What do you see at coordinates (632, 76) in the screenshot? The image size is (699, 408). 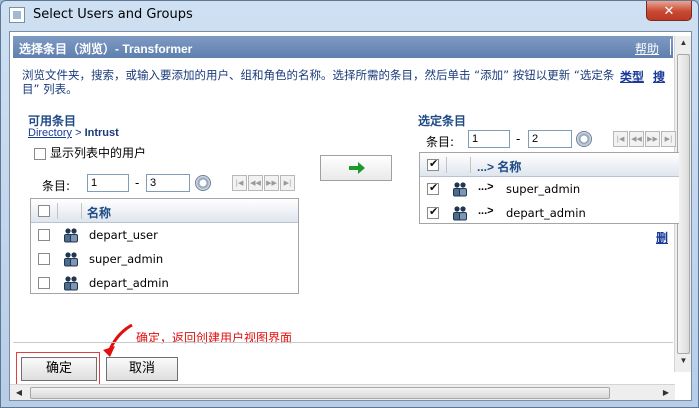 I see `type-link: 类型` at bounding box center [632, 76].